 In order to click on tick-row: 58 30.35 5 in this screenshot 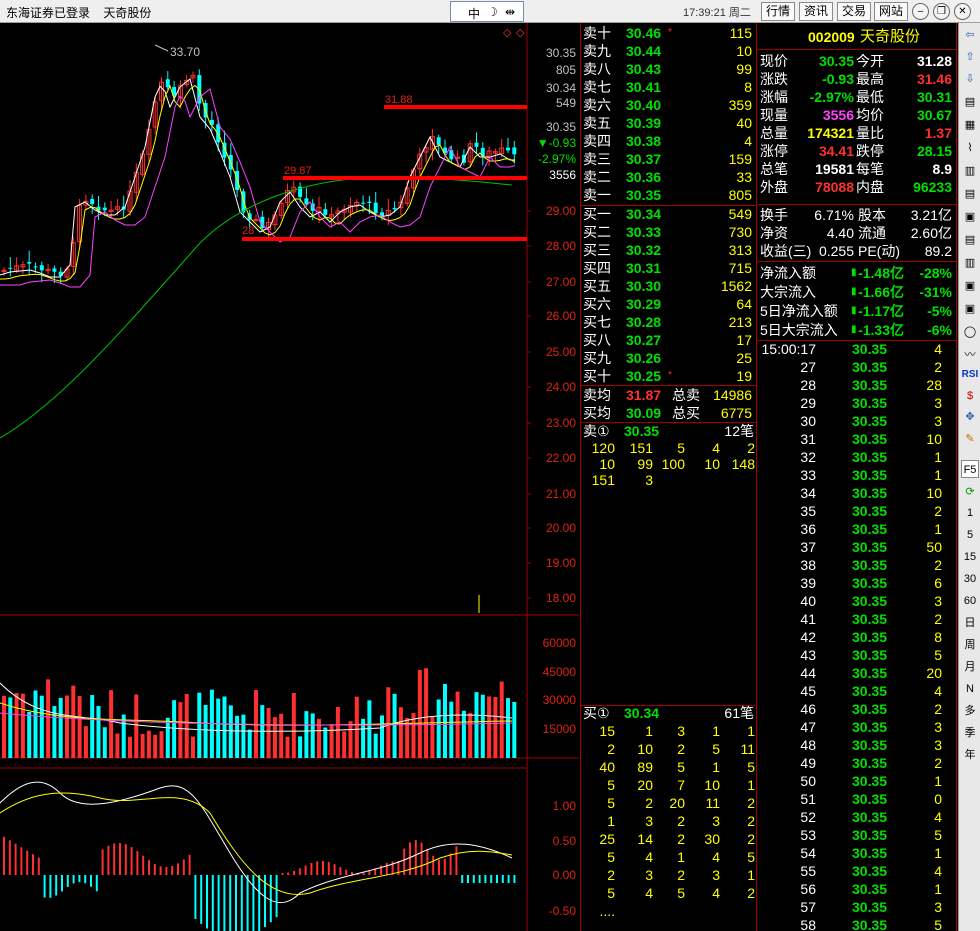, I will do `click(857, 923)`.